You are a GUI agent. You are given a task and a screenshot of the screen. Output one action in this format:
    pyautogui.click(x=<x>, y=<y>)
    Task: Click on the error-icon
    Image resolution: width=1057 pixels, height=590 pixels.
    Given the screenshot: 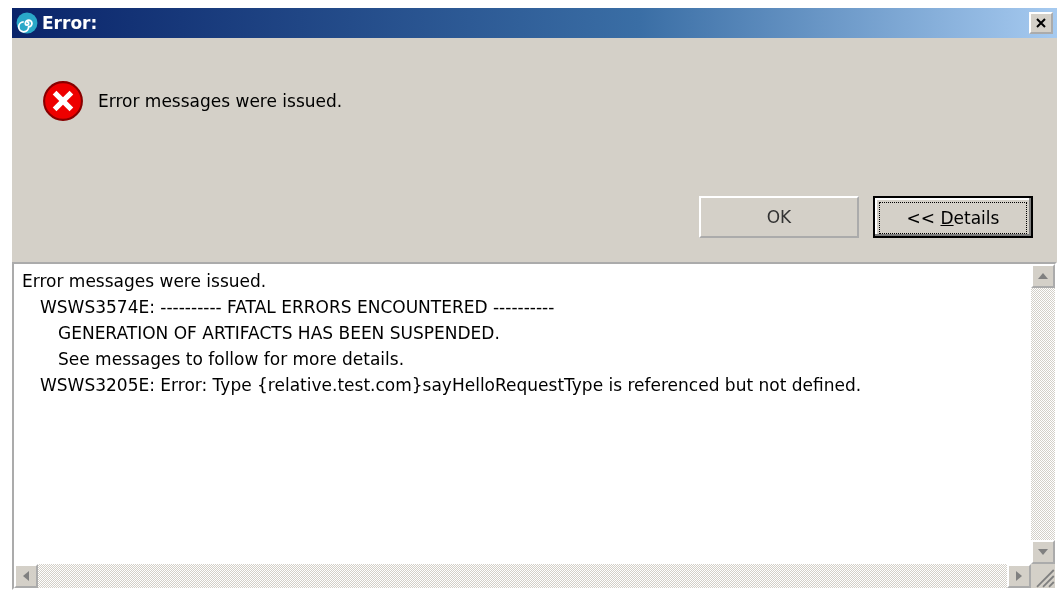 What is the action you would take?
    pyautogui.click(x=63, y=101)
    